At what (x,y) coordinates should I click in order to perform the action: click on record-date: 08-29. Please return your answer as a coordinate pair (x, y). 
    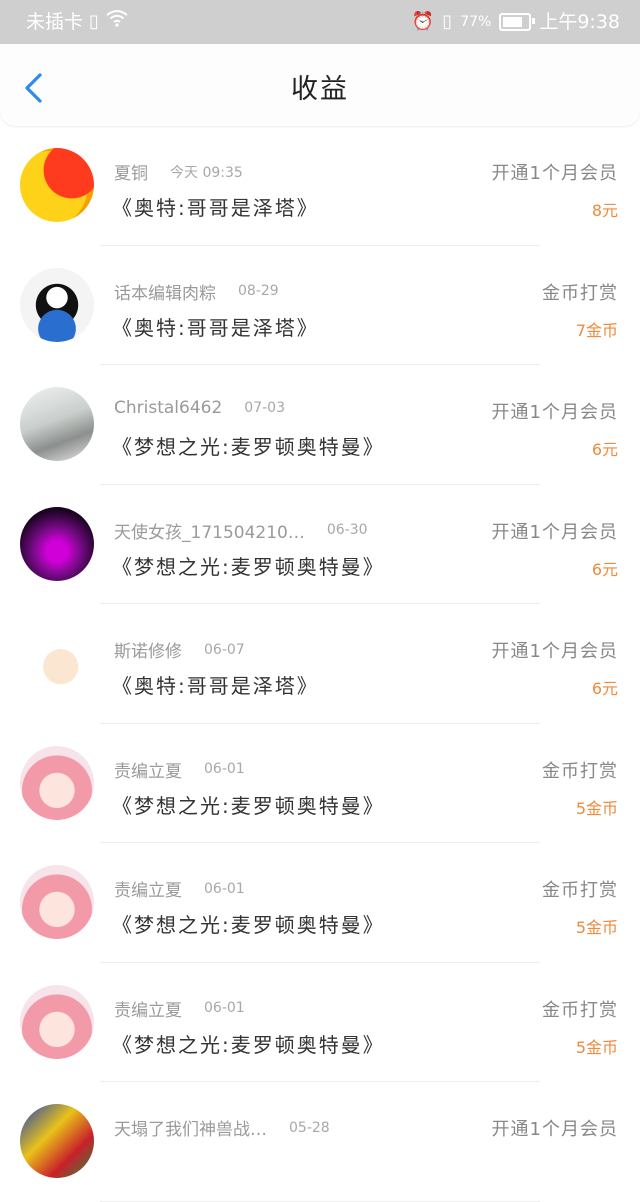
    Looking at the image, I should click on (258, 291).